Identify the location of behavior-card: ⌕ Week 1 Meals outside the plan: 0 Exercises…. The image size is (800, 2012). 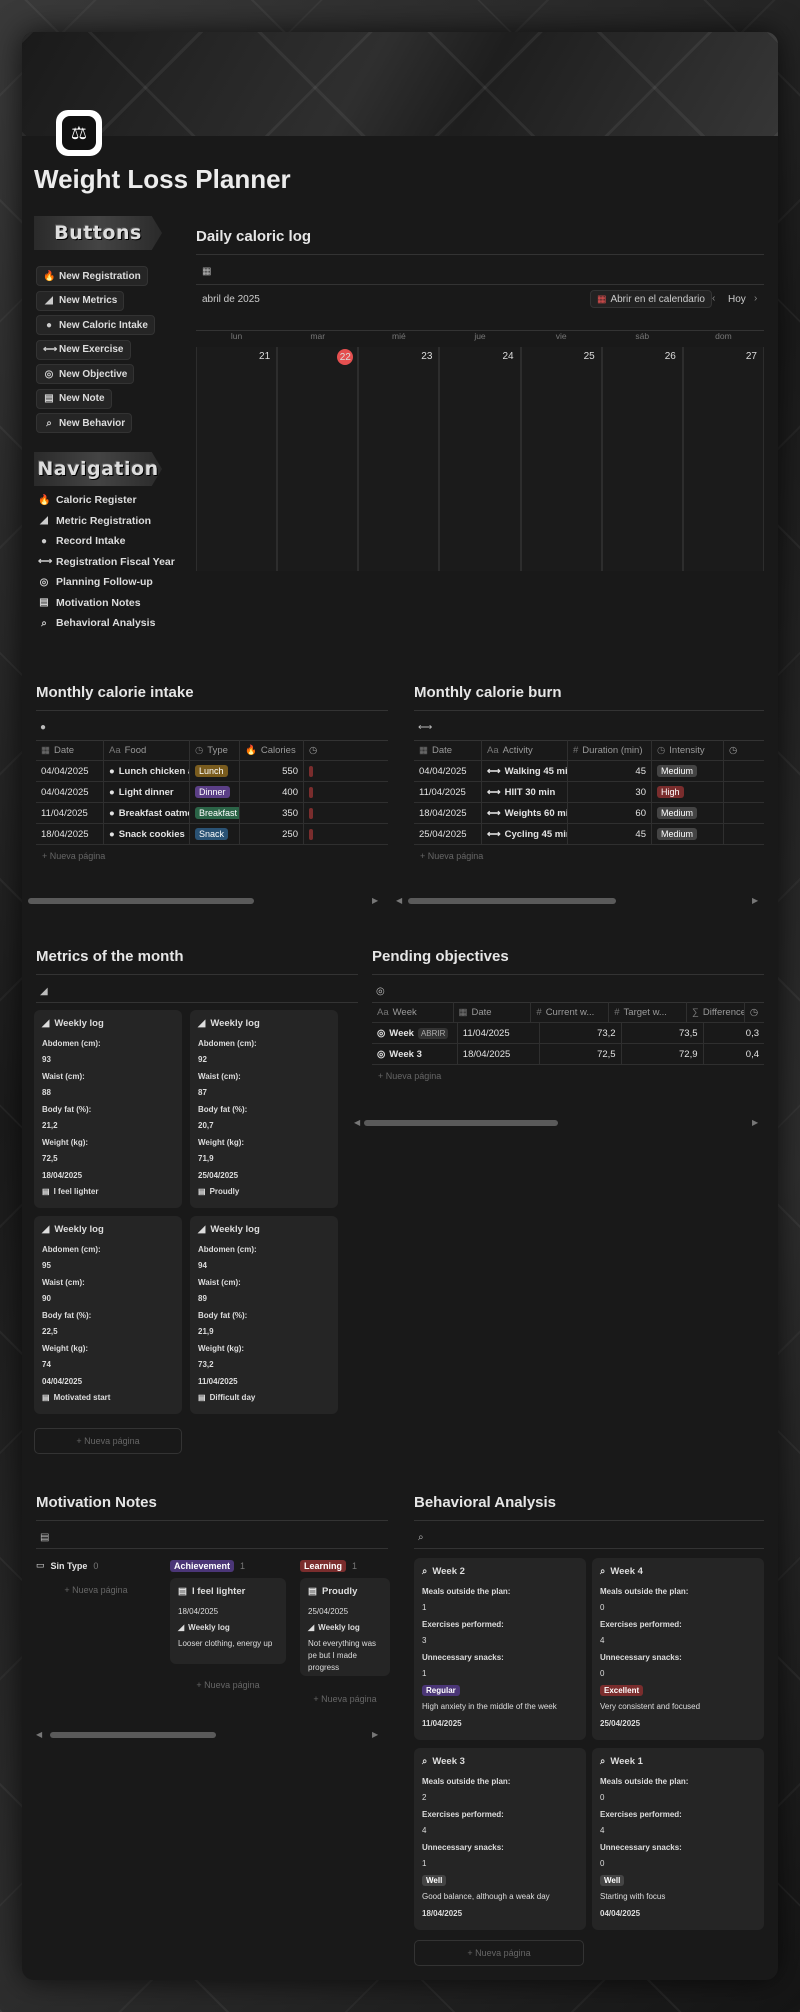
(678, 1839).